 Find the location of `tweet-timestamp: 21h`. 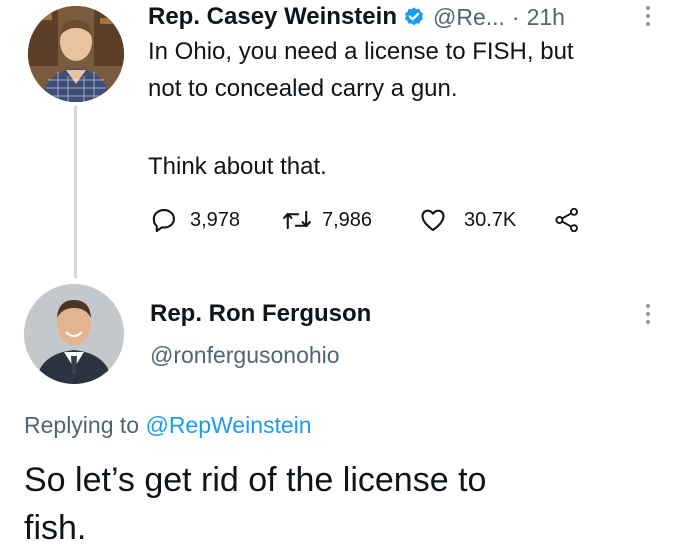

tweet-timestamp: 21h is located at coordinates (546, 17).